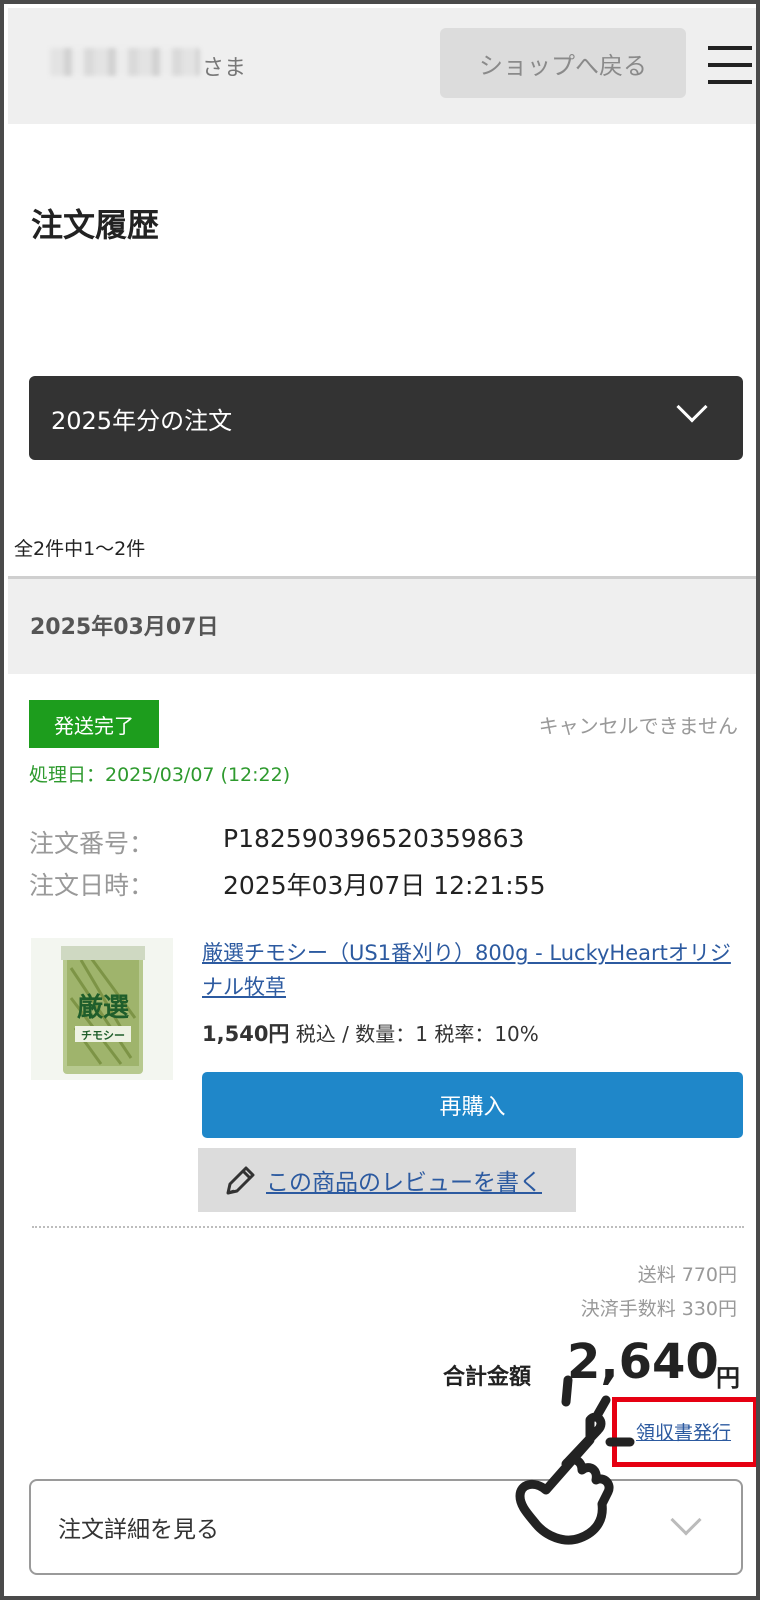 Image resolution: width=760 pixels, height=1600 pixels. Describe the element at coordinates (224, 68) in the screenshot. I see `user-honorific: さま` at that location.